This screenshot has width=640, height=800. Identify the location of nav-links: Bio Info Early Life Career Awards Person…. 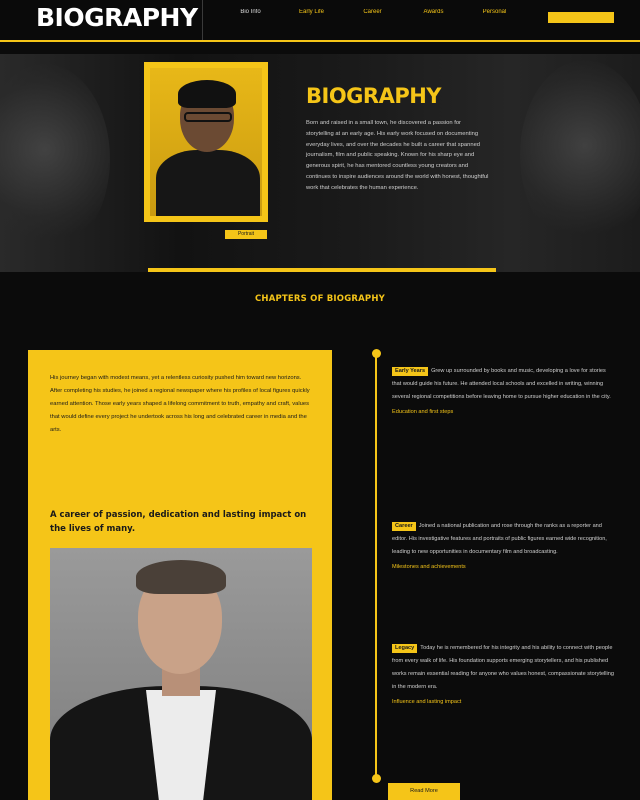
(372, 12).